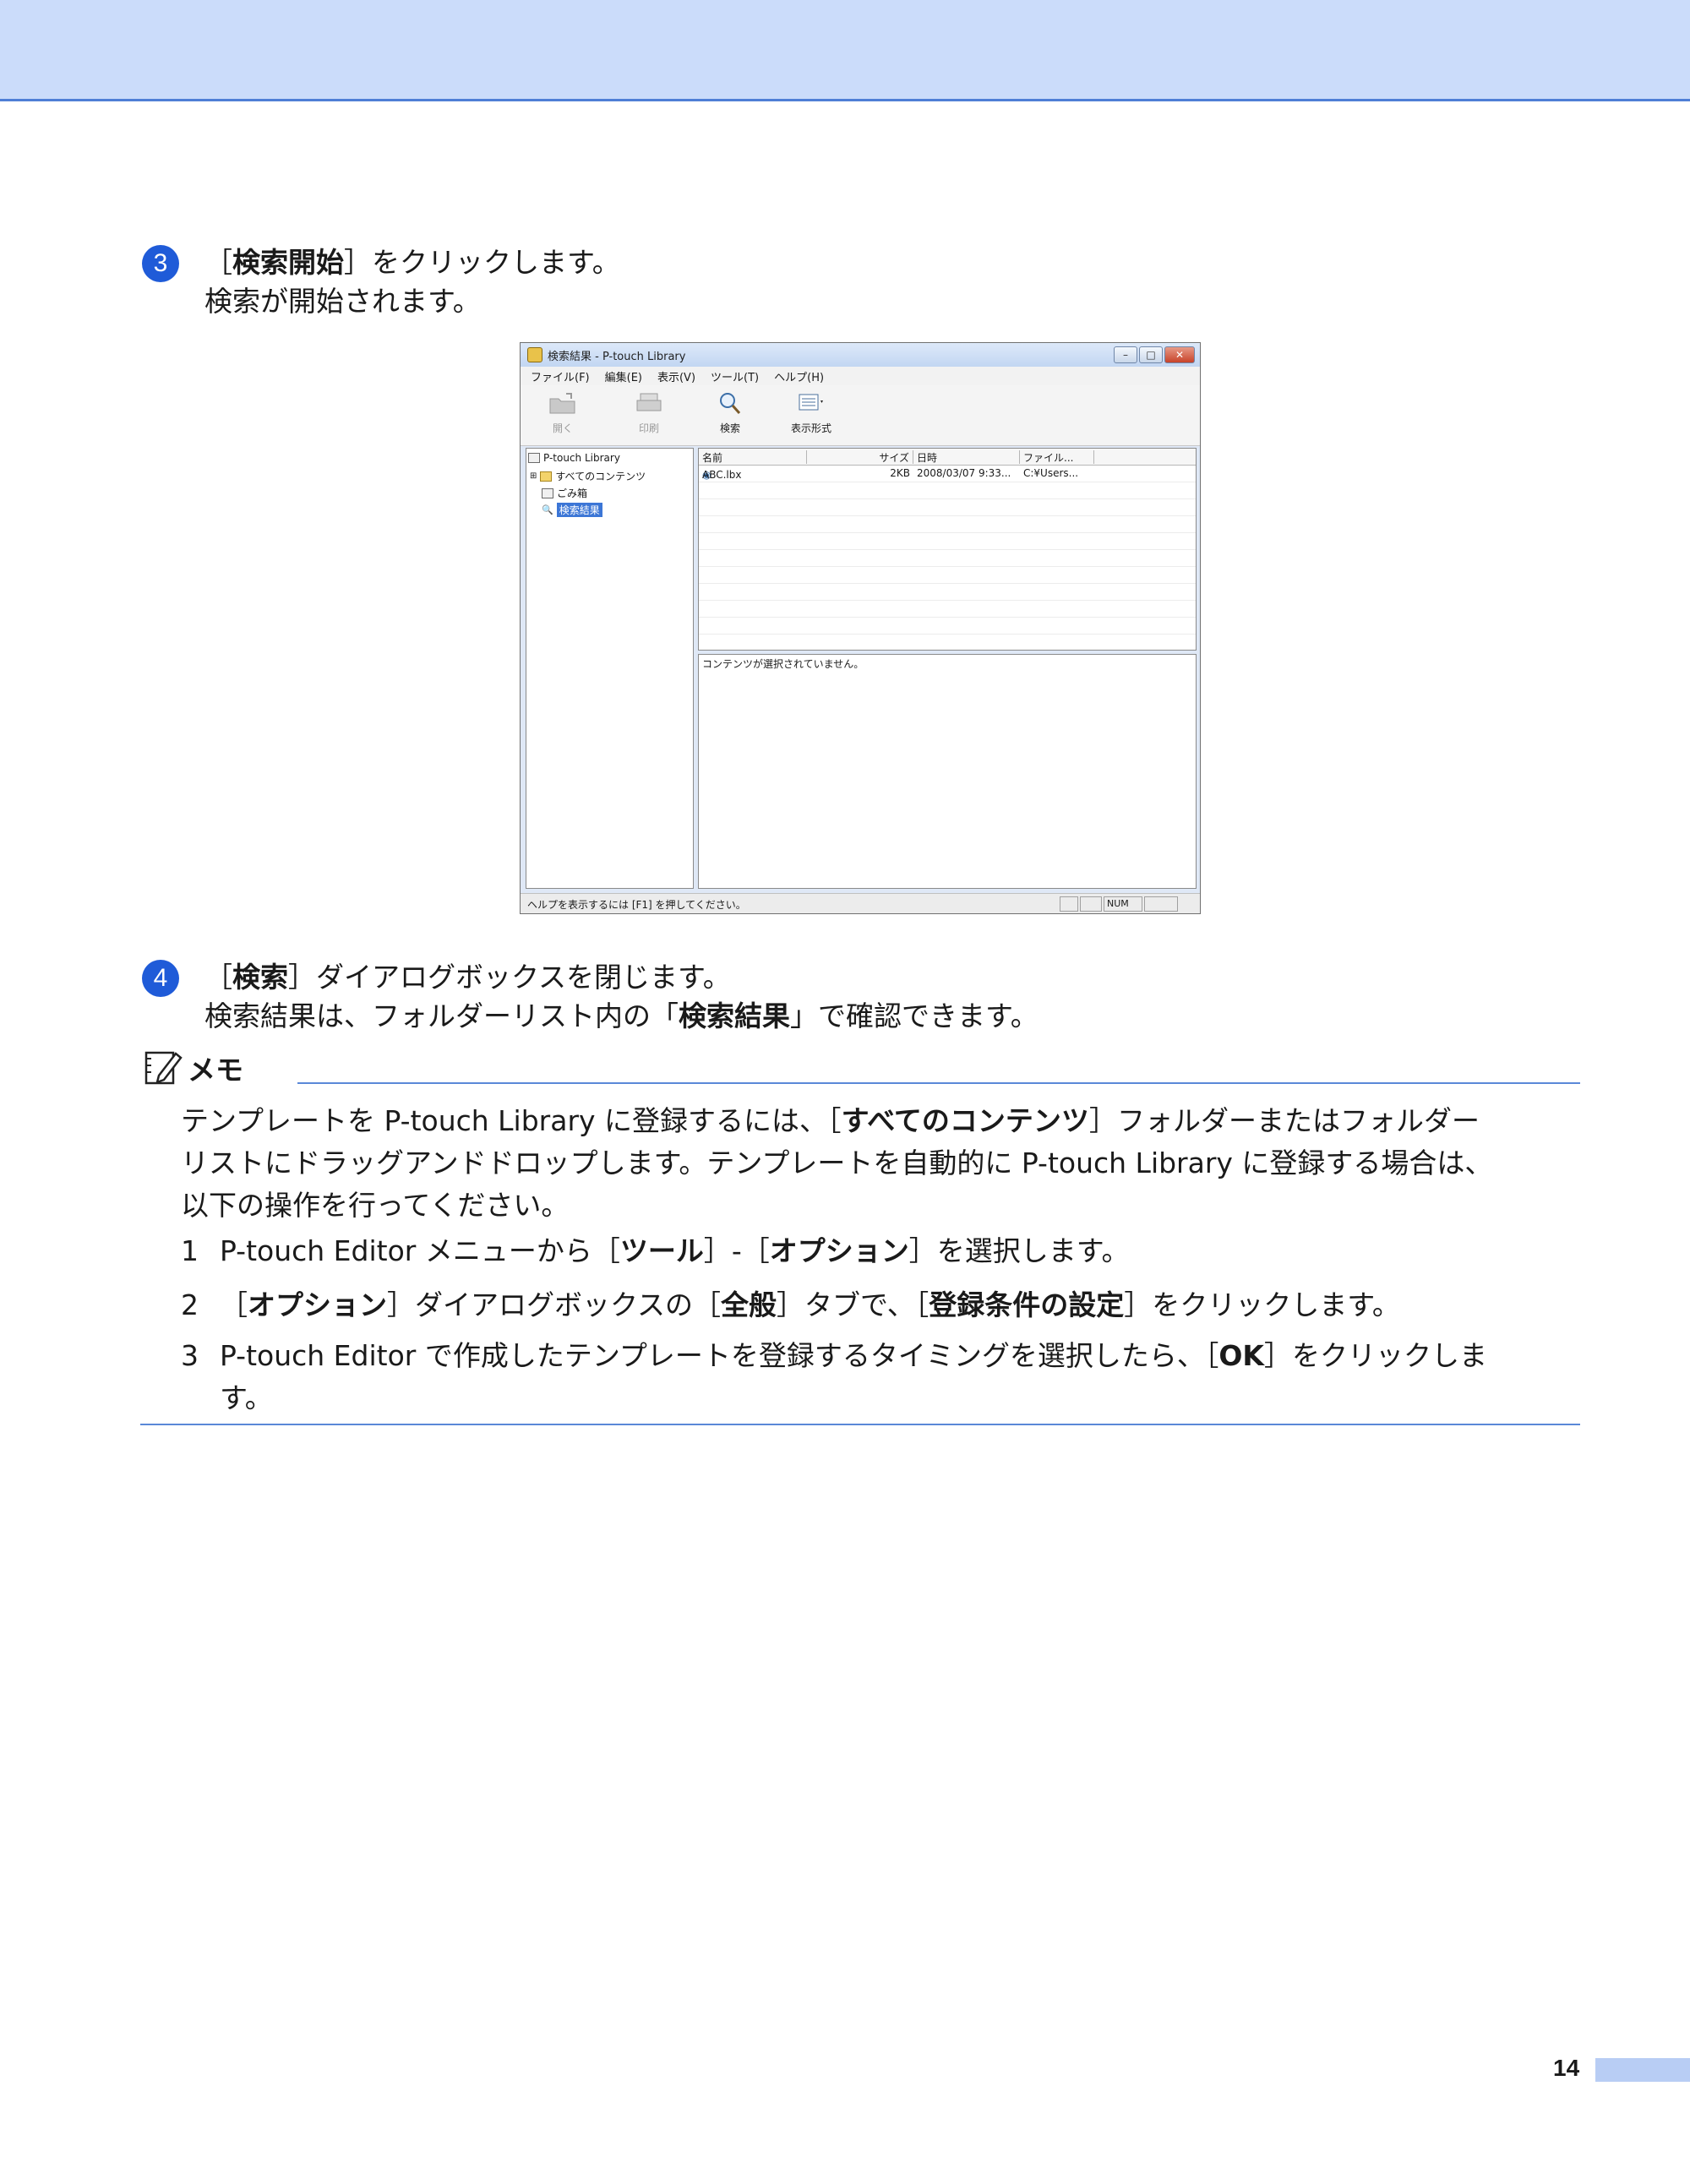  I want to click on close-button: ✕, so click(1179, 354).